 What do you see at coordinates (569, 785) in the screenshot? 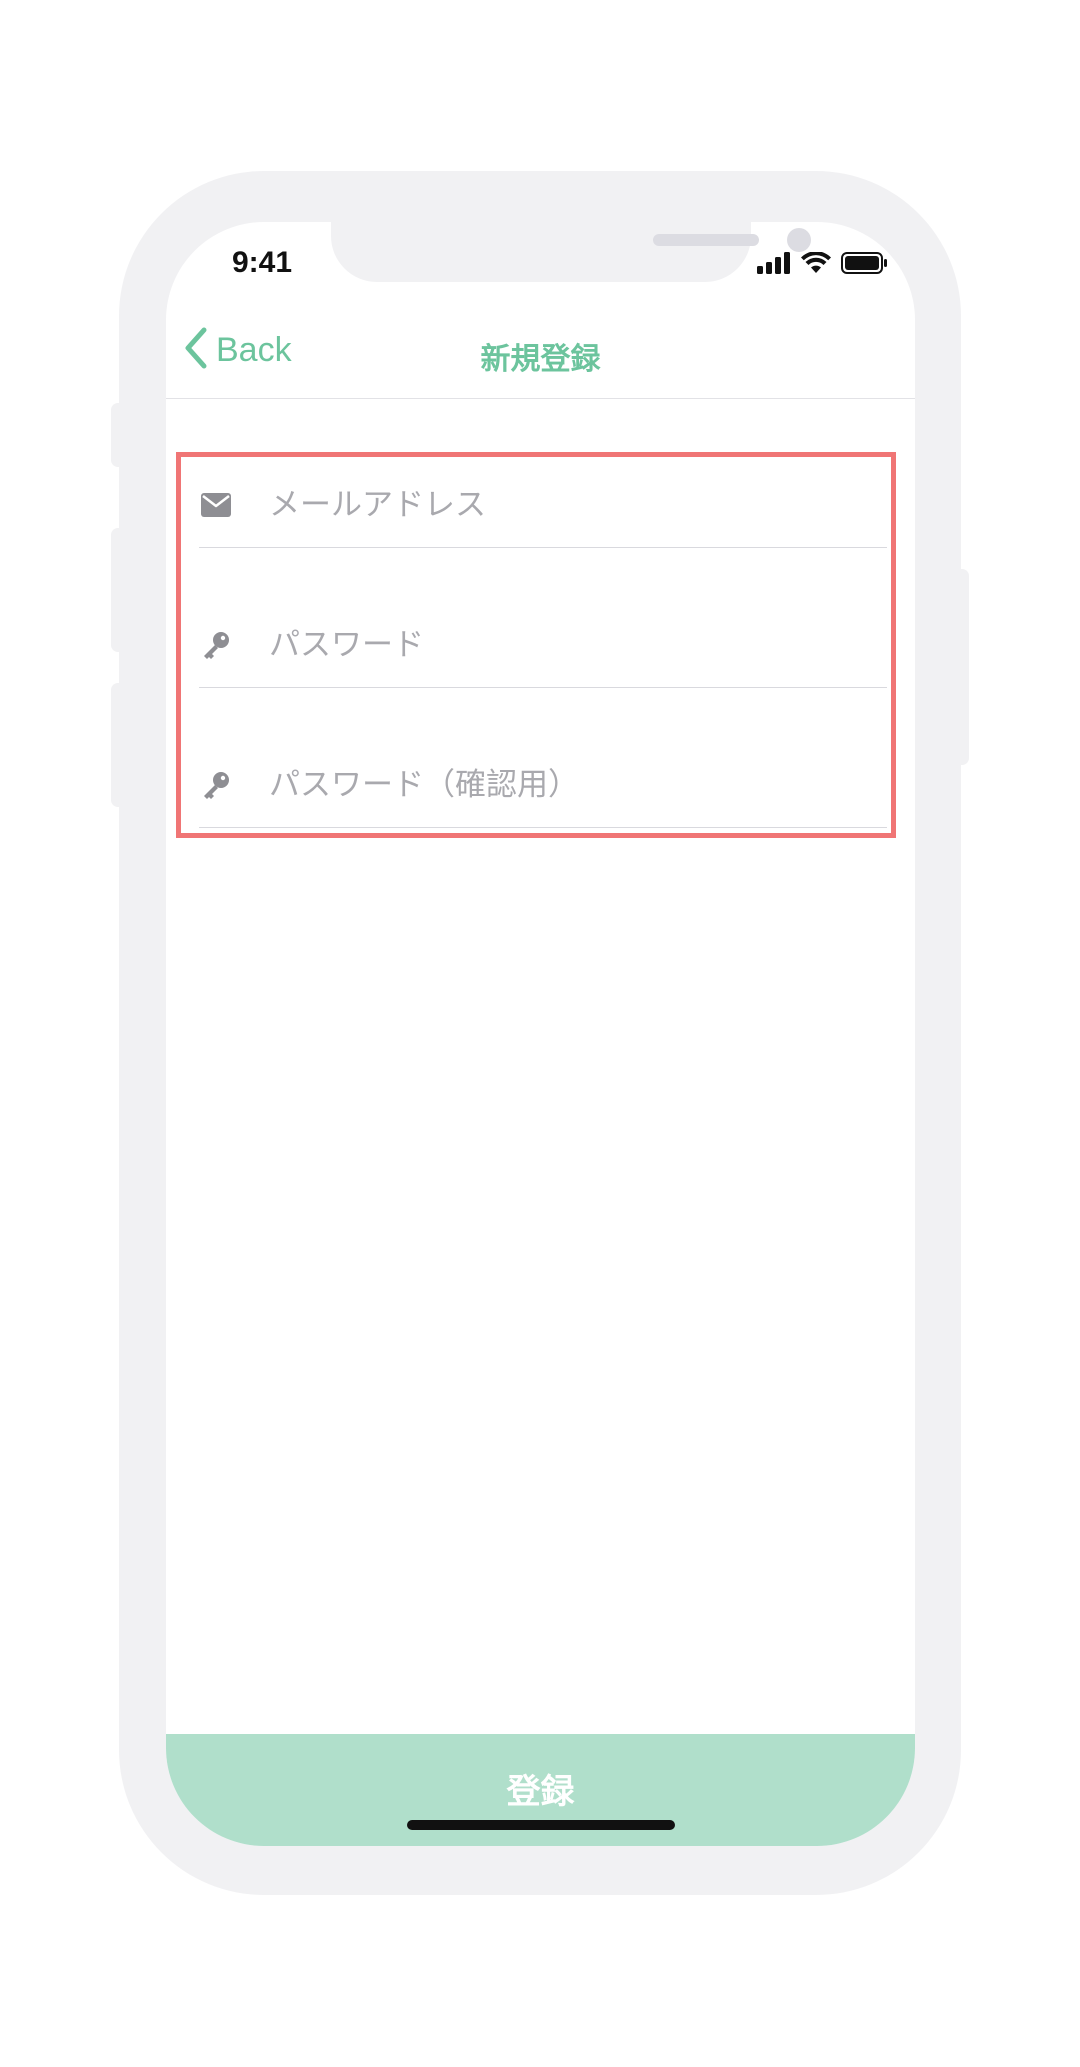
I see `password-confirm-input` at bounding box center [569, 785].